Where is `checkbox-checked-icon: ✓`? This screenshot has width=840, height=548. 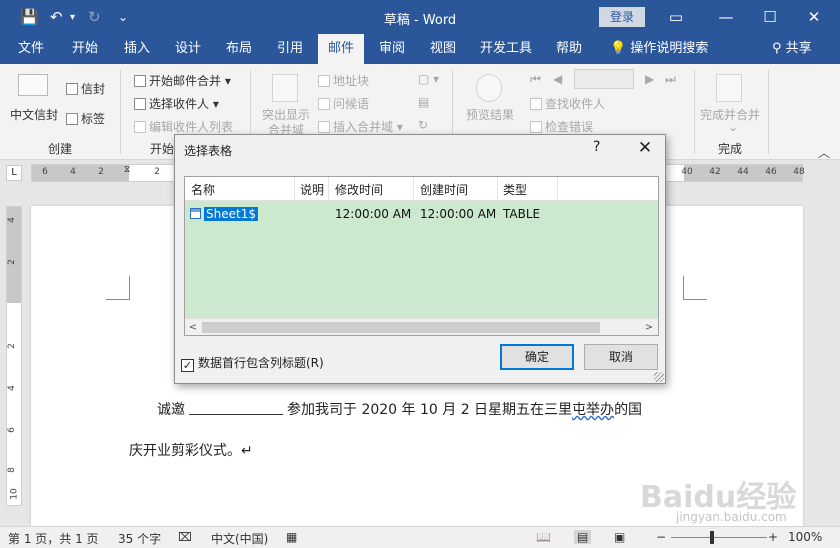 checkbox-checked-icon: ✓ is located at coordinates (187, 365).